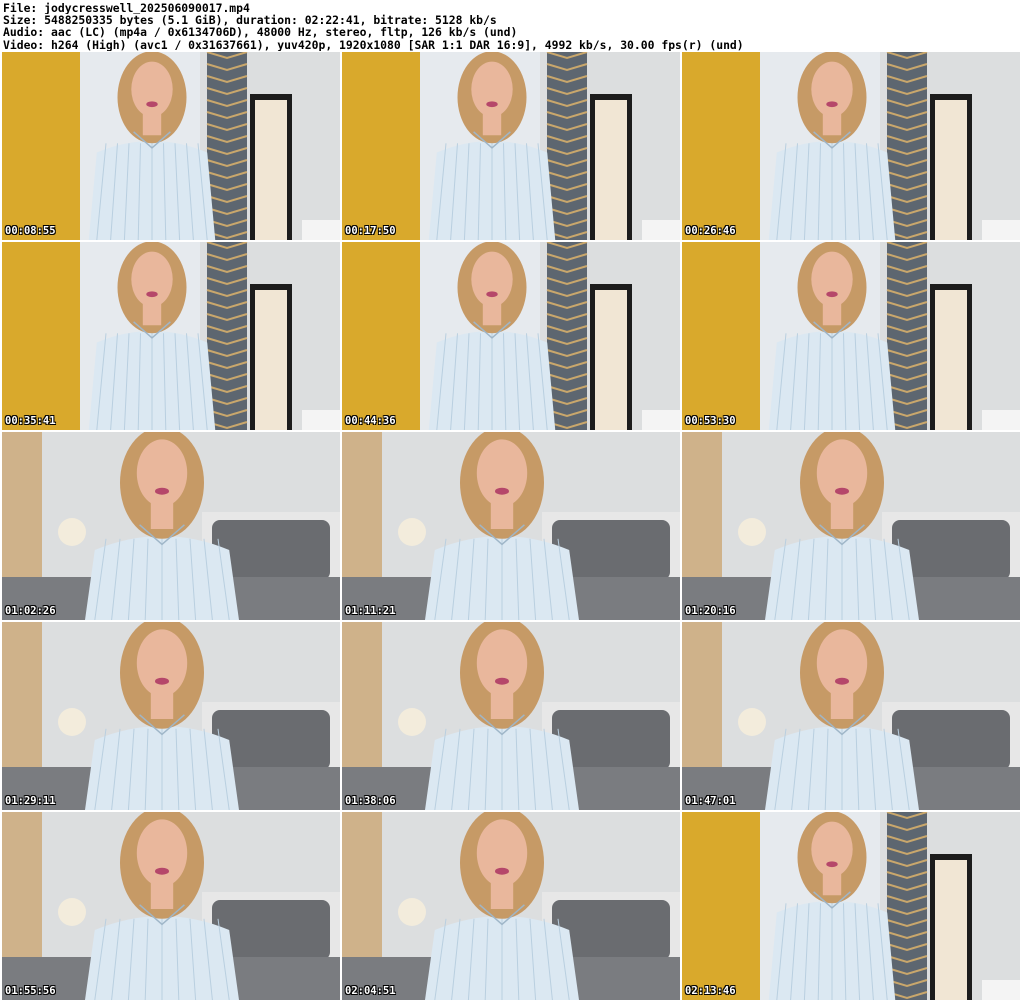  I want to click on video-thumbnail: 00:53:30, so click(851, 336).